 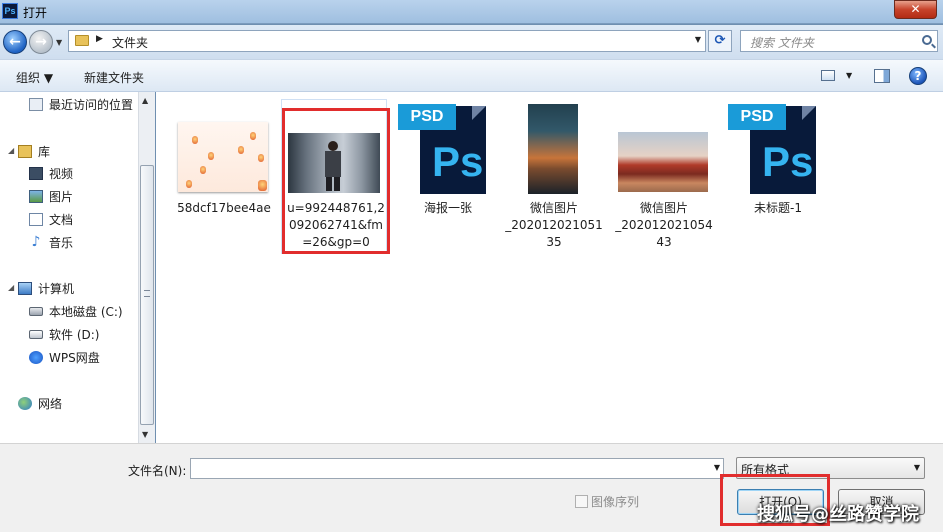 I want to click on highlight-box, so click(x=336, y=181).